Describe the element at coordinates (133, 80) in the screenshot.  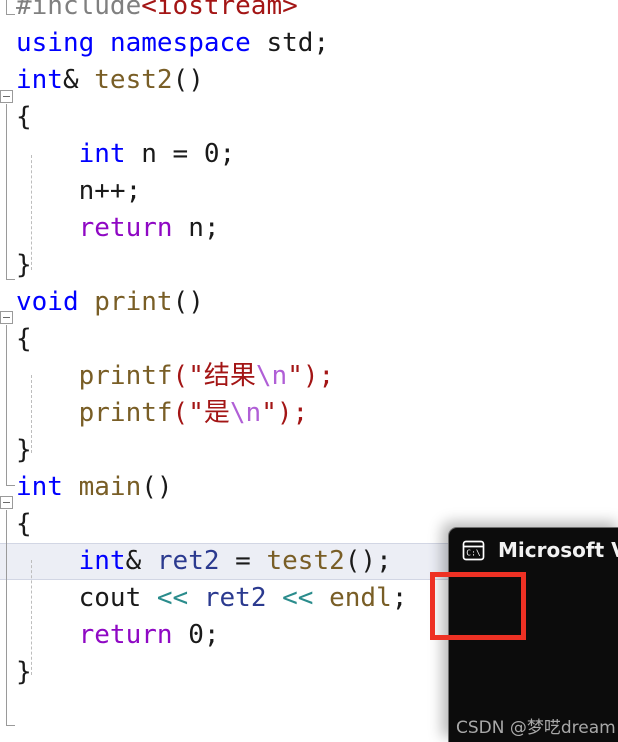
I see `function-name-test2: test2` at that location.